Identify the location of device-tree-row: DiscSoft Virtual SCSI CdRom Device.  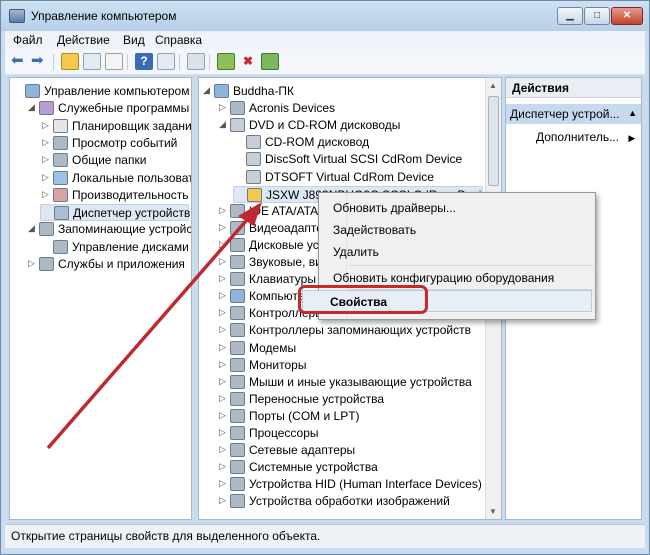
(358, 159).